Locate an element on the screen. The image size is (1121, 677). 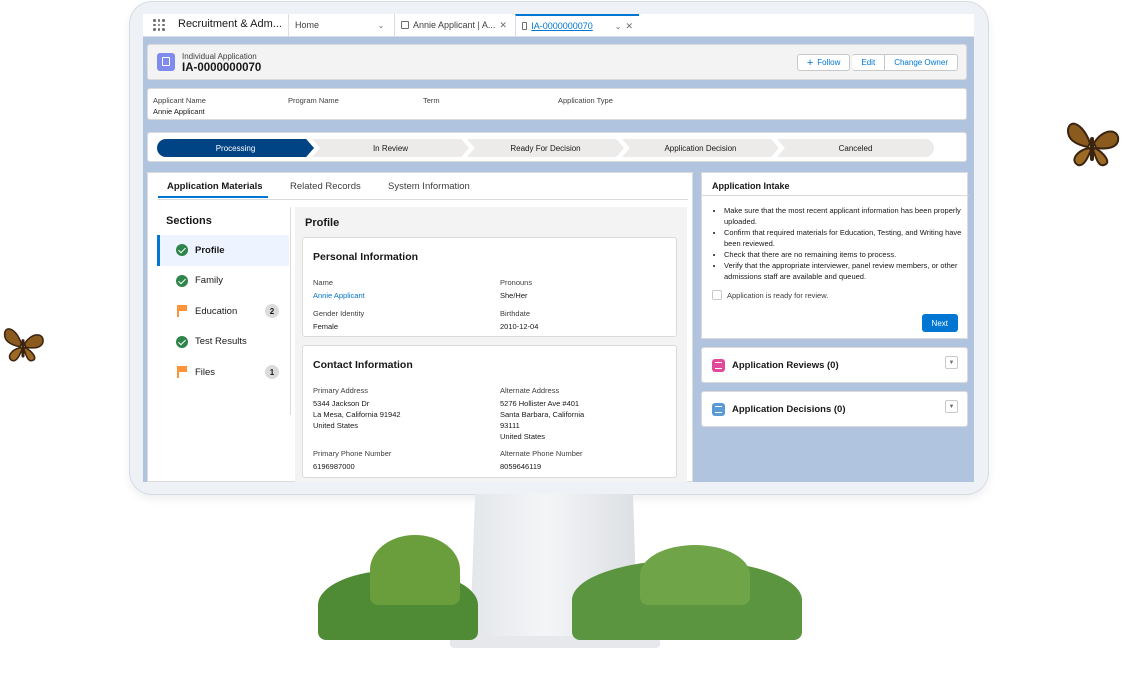
section-label: Education is located at coordinates (216, 311).